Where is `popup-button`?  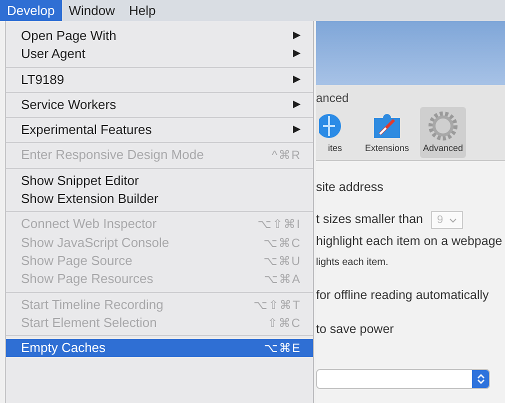 popup-button is located at coordinates (403, 379).